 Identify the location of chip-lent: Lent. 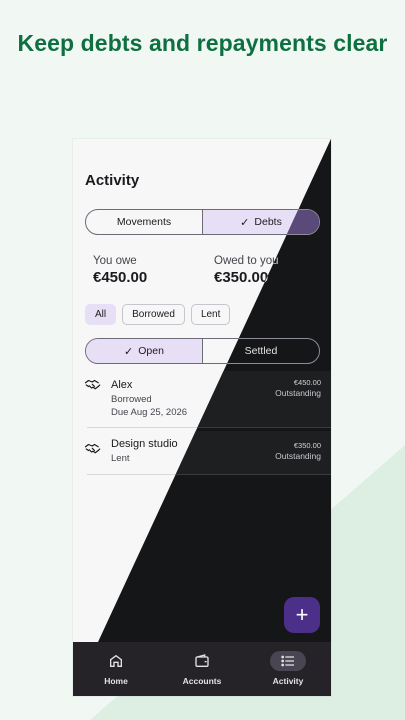
(210, 314).